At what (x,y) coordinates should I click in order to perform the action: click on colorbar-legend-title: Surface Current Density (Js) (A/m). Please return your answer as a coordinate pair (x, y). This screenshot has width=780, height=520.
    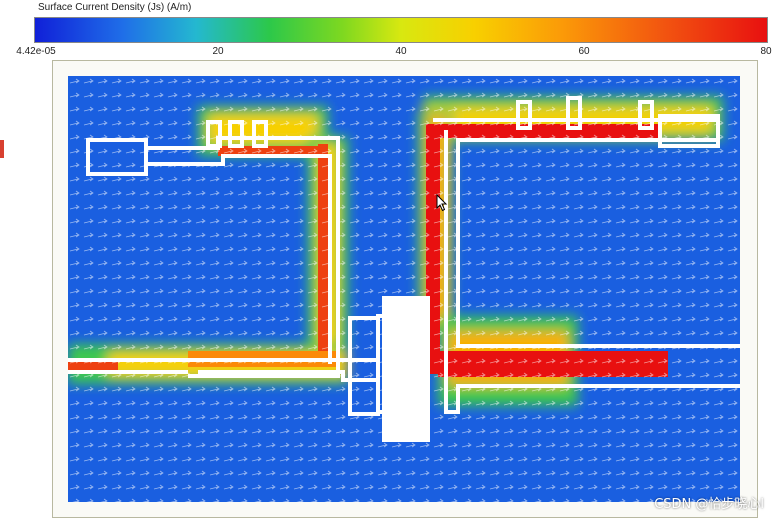
    Looking at the image, I should click on (115, 7).